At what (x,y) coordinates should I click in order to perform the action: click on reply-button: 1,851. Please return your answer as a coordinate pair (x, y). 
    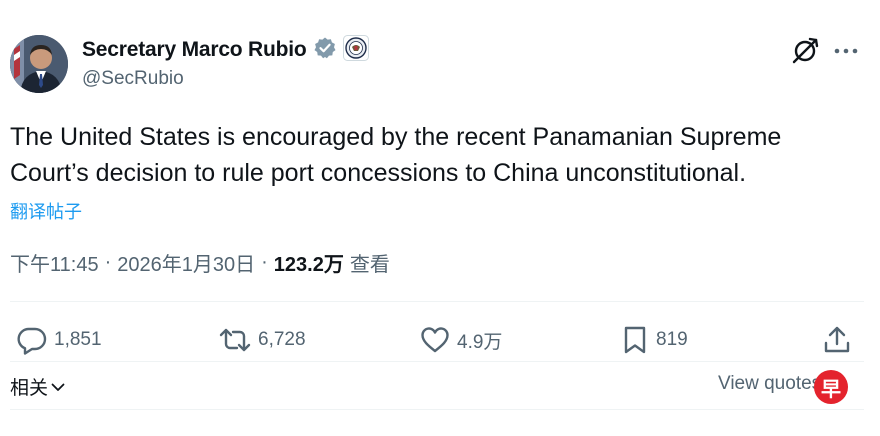
    Looking at the image, I should click on (59, 340).